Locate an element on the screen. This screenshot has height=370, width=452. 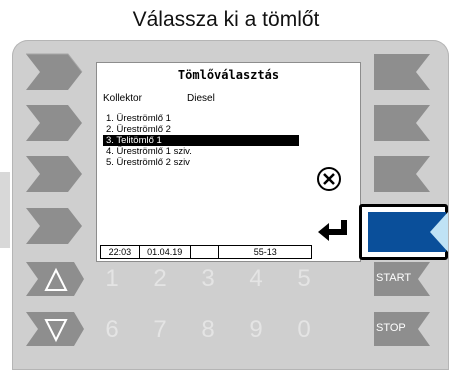
key-3: 3 is located at coordinates (208, 279).